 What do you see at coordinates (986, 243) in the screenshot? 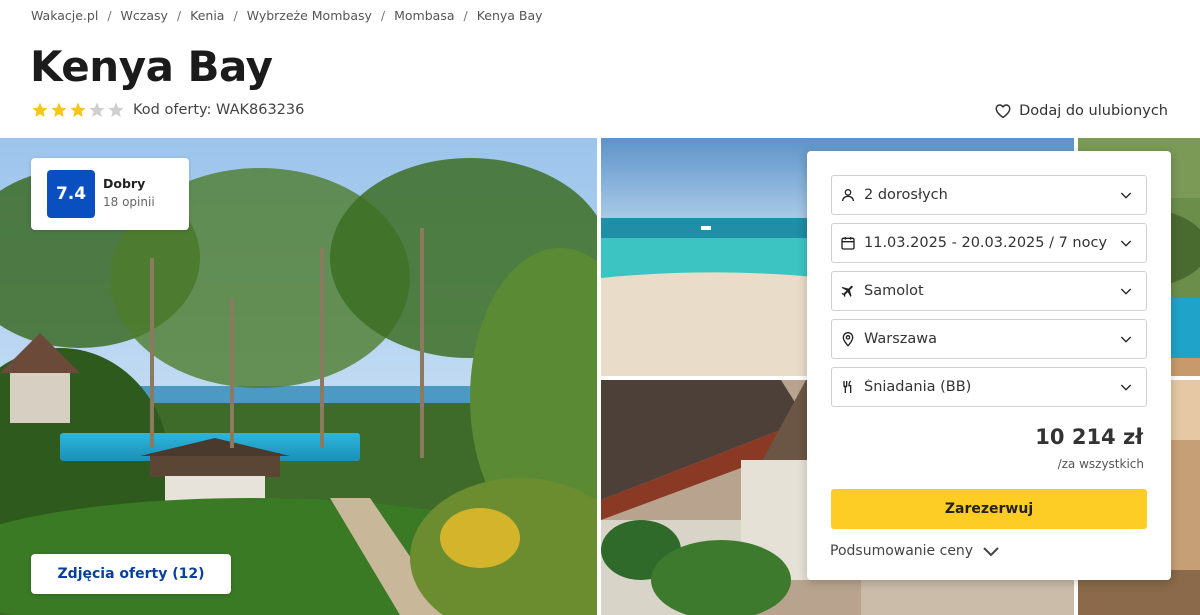
I see `dates-value: 11.03.2025 - 20.03.2025 / 7 nocy` at bounding box center [986, 243].